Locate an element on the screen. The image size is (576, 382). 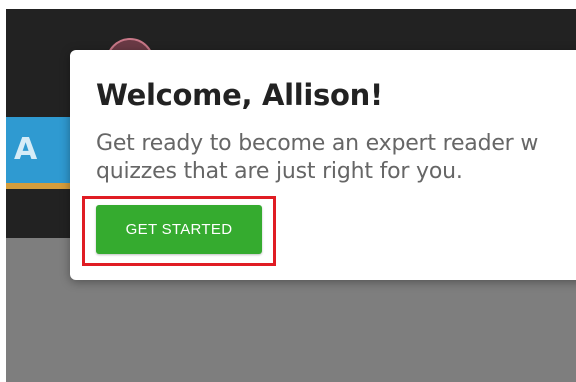
top-margin is located at coordinates (288, 4).